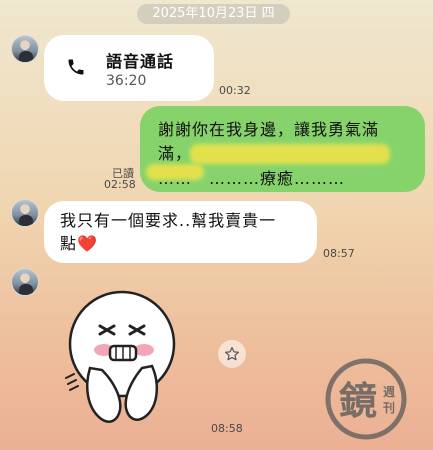 The height and width of the screenshot is (450, 433). What do you see at coordinates (120, 358) in the screenshot?
I see `sticker-image` at bounding box center [120, 358].